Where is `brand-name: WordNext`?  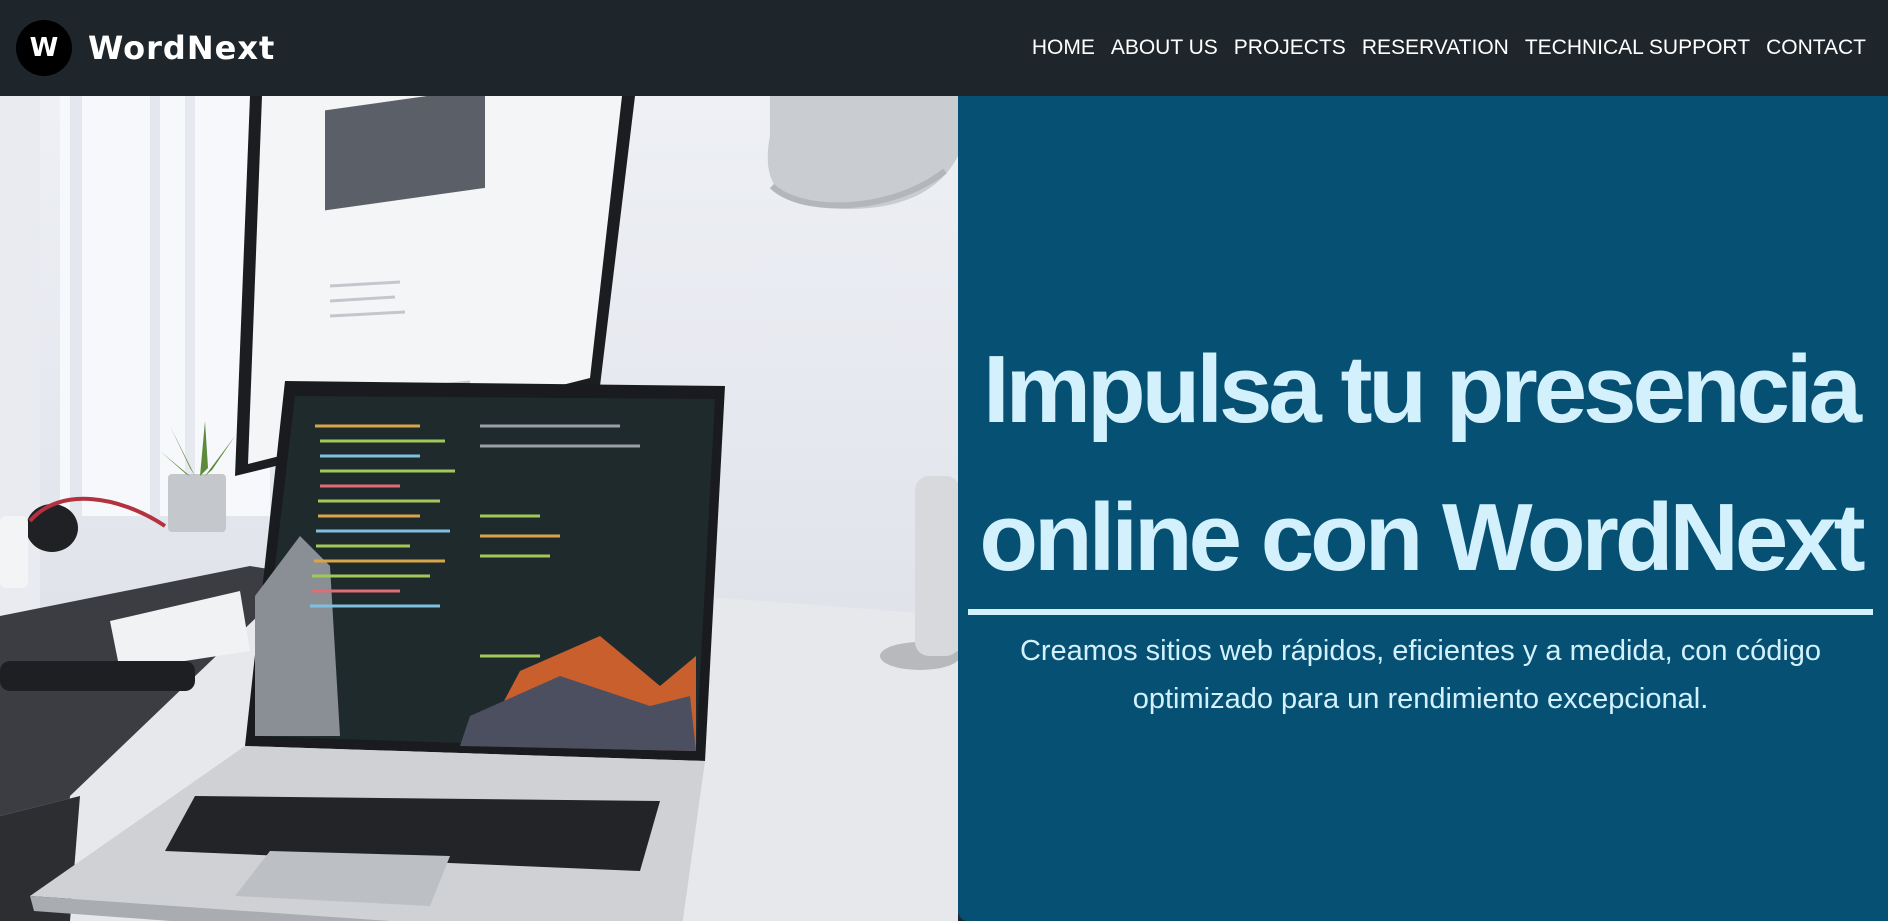
brand-name: WordNext is located at coordinates (182, 48).